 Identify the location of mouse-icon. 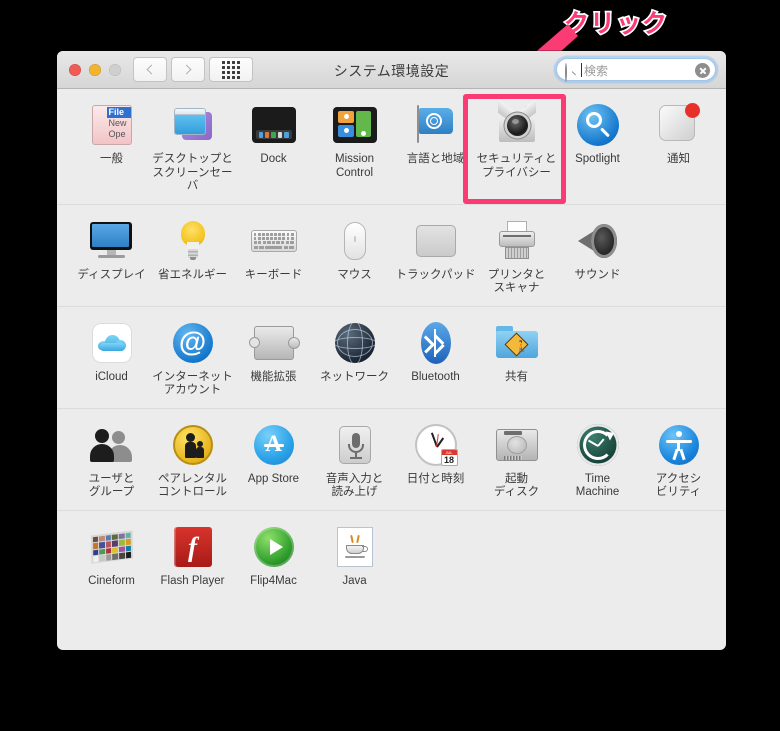
(355, 241).